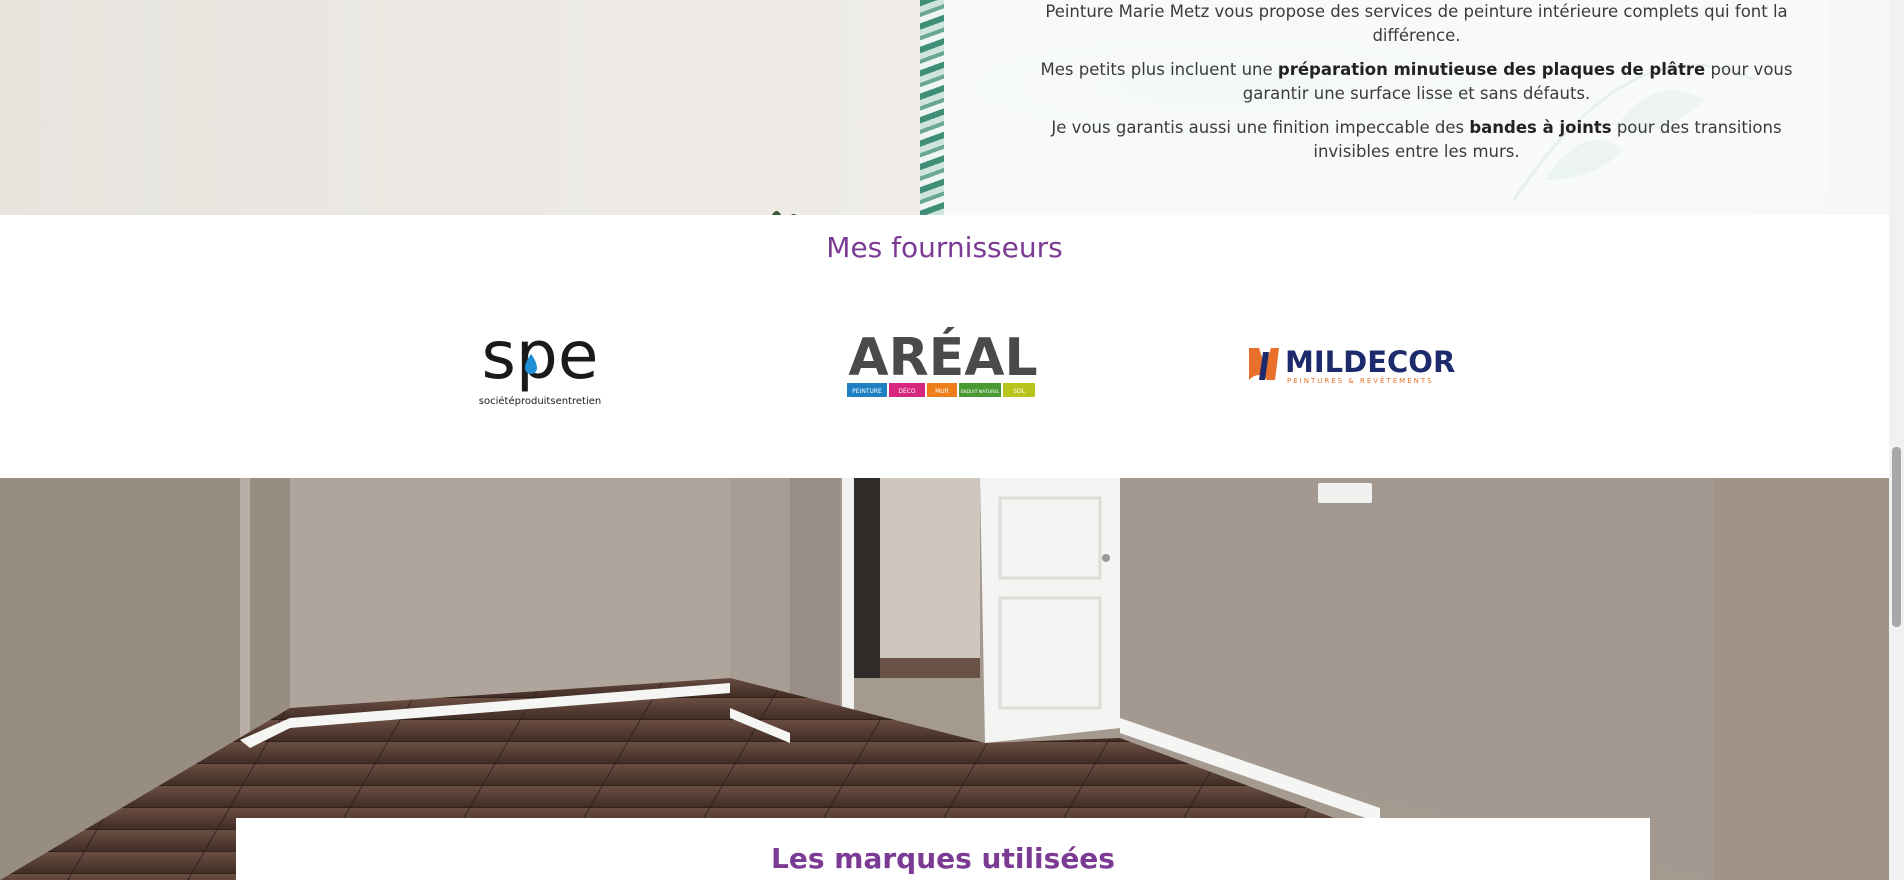  What do you see at coordinates (942, 357) in the screenshot?
I see `areal-wordmark: ARÉAL` at bounding box center [942, 357].